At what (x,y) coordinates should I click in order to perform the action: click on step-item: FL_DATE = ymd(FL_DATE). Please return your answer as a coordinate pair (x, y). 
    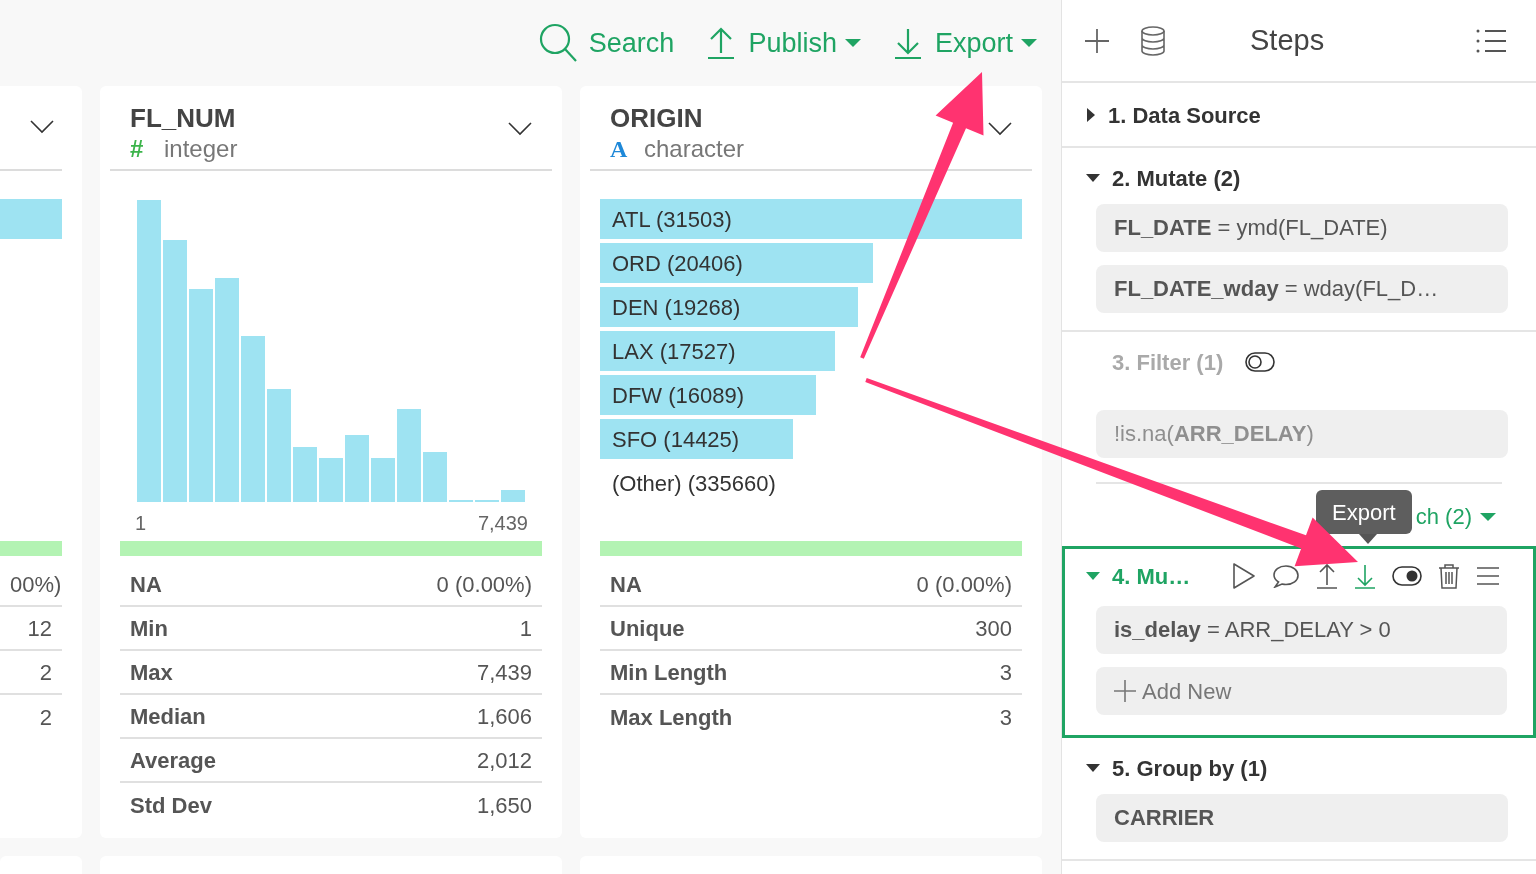
    Looking at the image, I should click on (1302, 228).